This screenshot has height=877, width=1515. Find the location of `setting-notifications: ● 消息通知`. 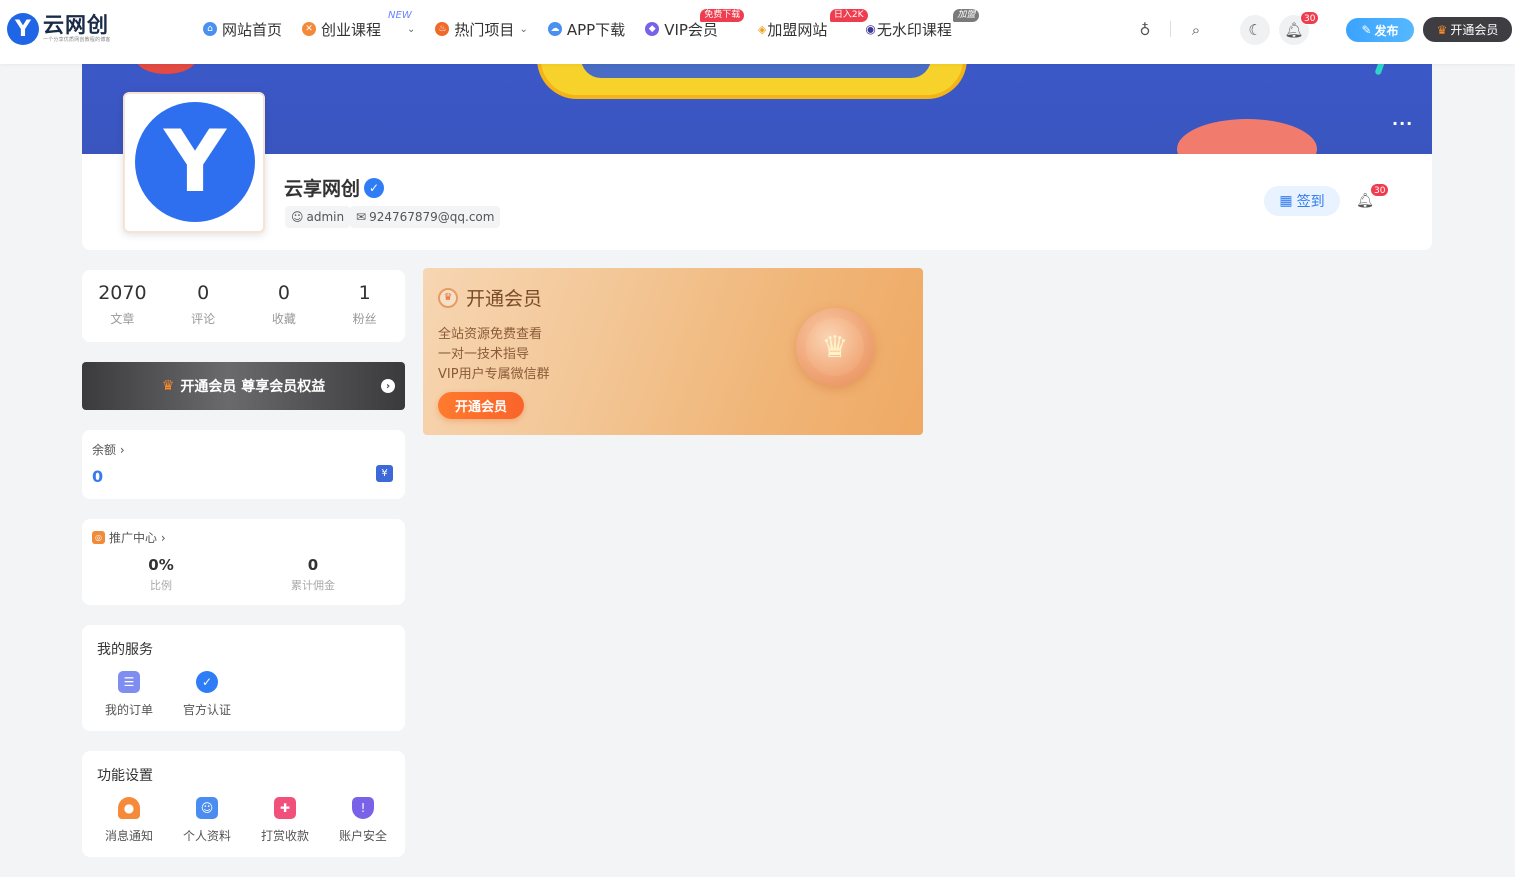

setting-notifications: ● 消息通知 is located at coordinates (129, 820).